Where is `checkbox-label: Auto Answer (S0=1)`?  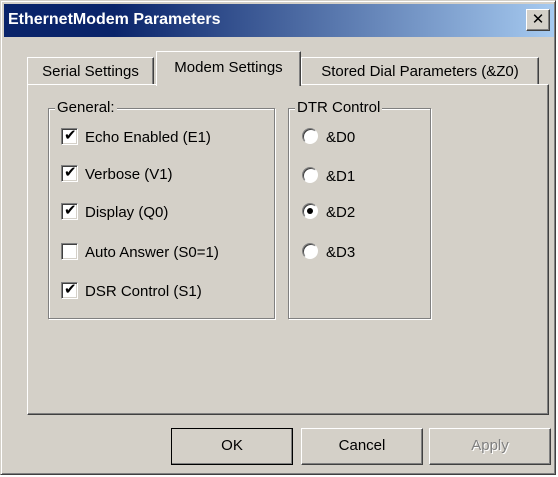 checkbox-label: Auto Answer (S0=1) is located at coordinates (152, 252).